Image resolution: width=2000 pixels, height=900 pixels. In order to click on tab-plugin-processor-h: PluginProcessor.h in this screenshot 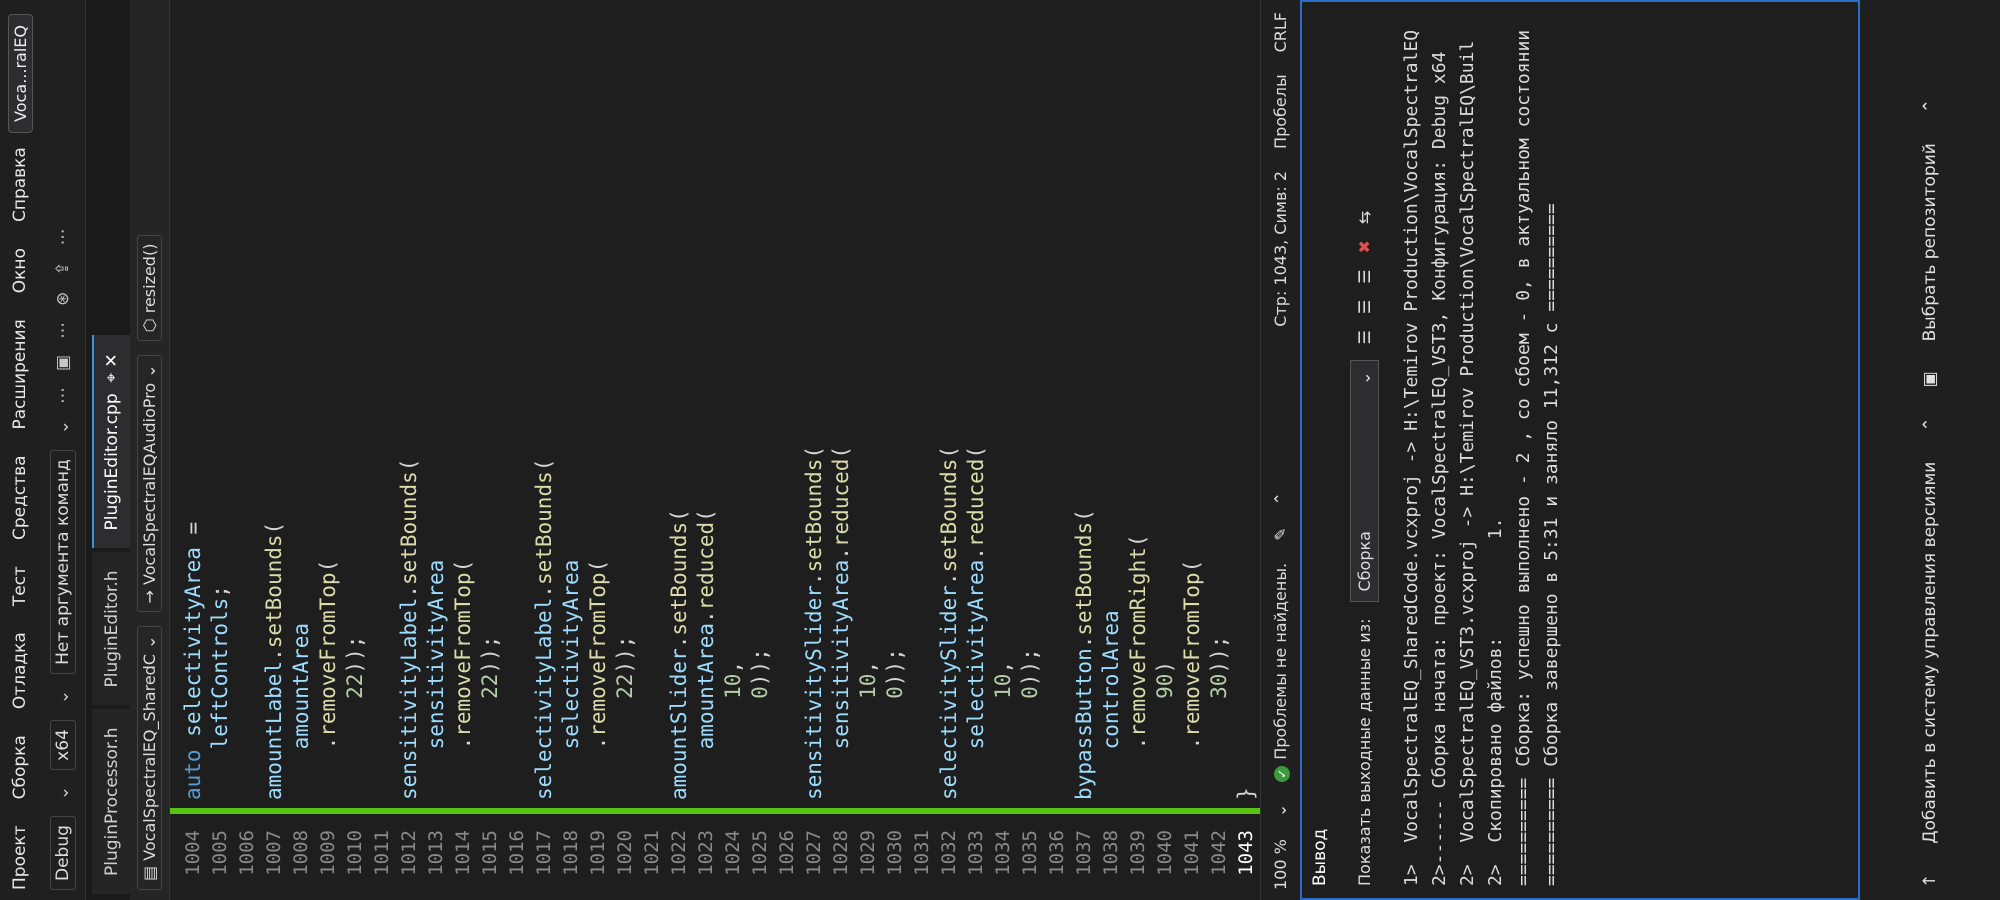, I will do `click(111, 801)`.